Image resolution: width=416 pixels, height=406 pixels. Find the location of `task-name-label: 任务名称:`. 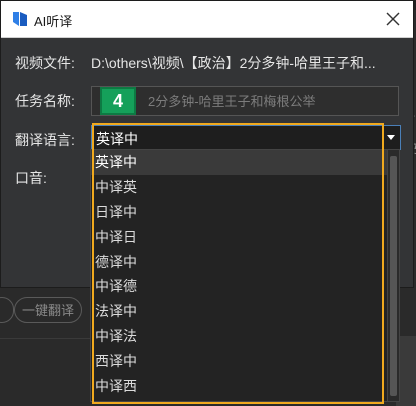

task-name-label: 任务名称: is located at coordinates (45, 101).